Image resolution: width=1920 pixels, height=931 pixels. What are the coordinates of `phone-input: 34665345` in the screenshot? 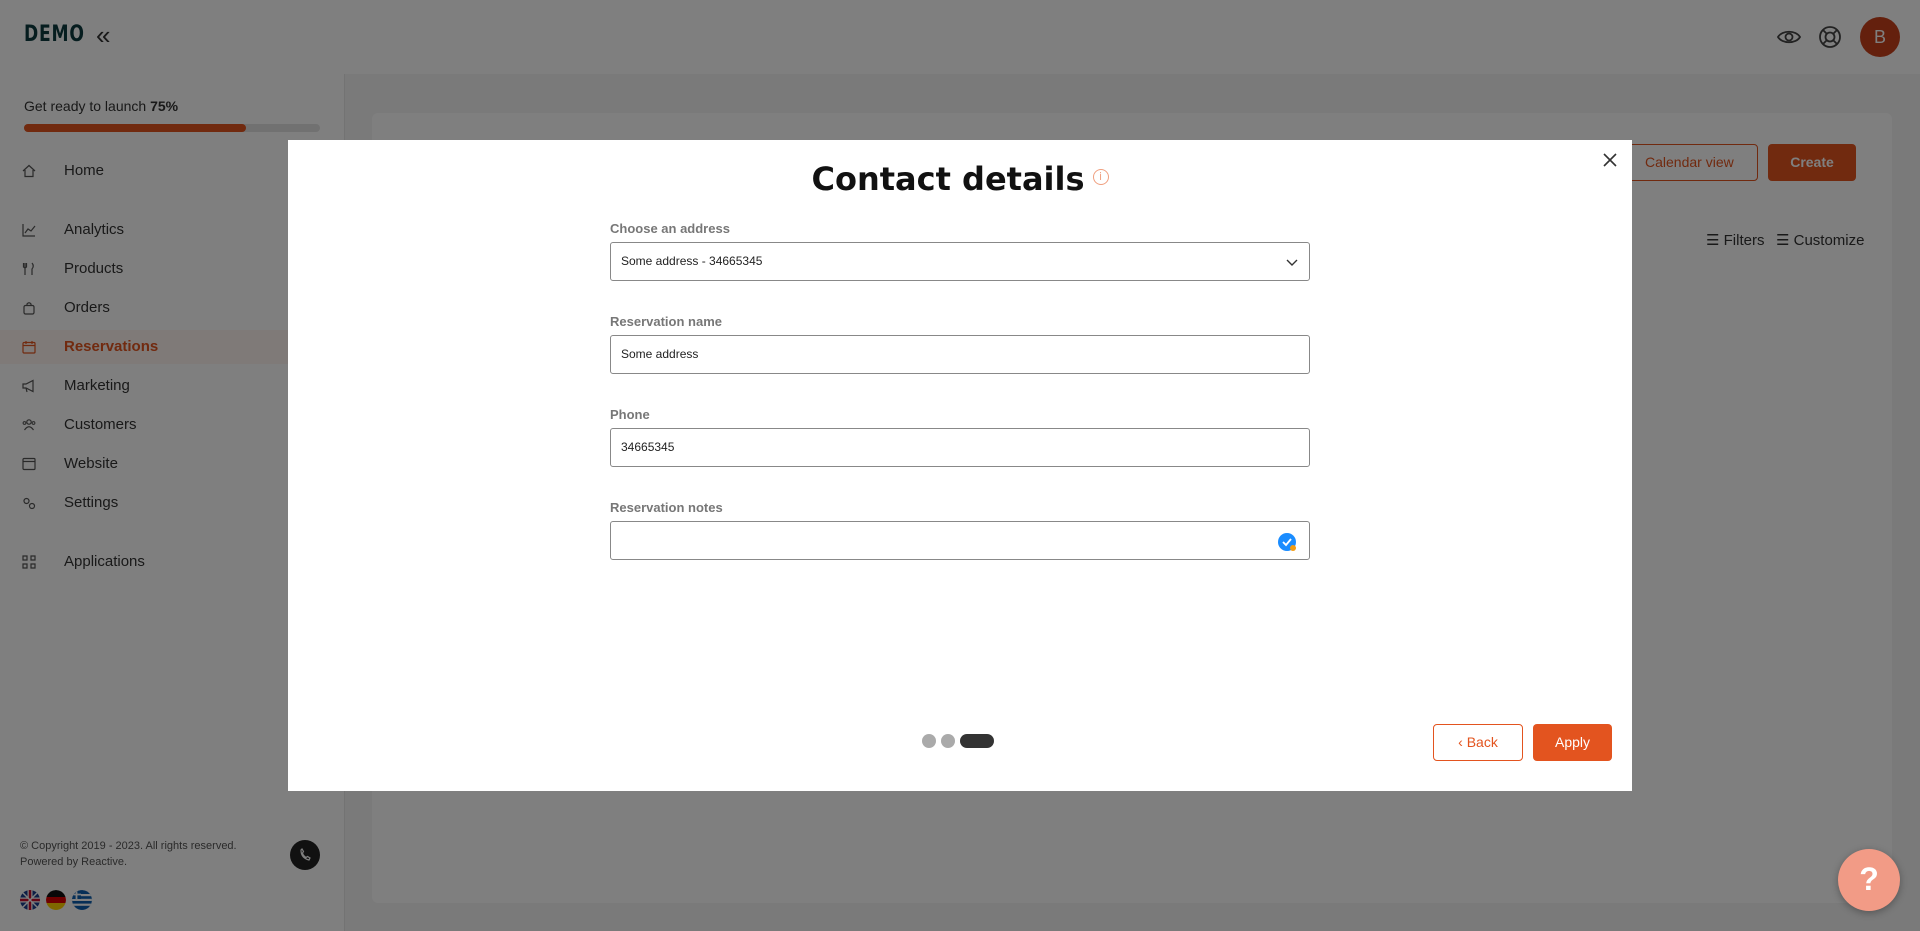 It's located at (960, 447).